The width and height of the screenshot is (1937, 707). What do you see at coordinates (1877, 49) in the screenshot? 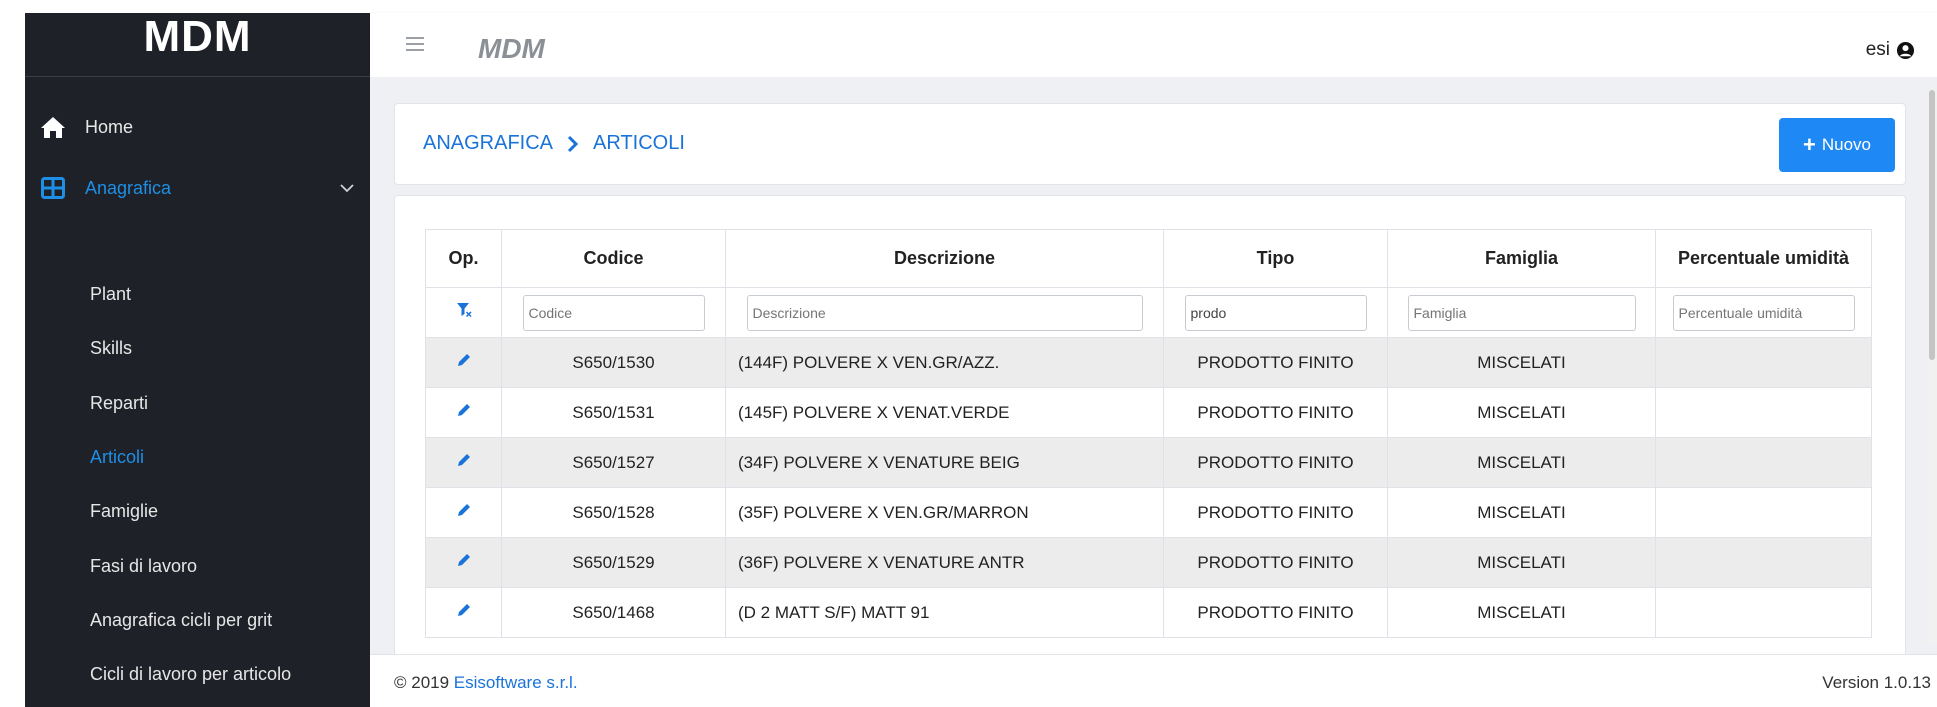
I see `username: esi` at bounding box center [1877, 49].